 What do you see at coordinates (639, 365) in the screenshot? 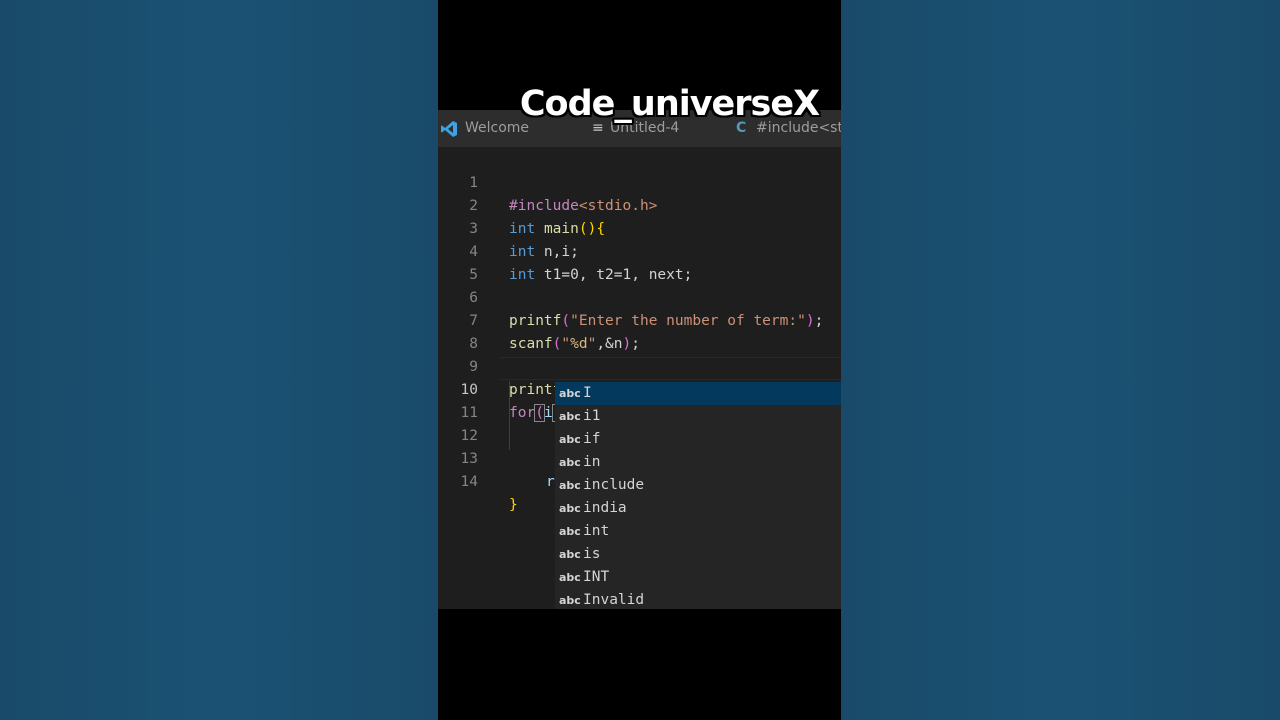
I see `code-line: 9 printf("Fibonacci series:");` at bounding box center [639, 365].